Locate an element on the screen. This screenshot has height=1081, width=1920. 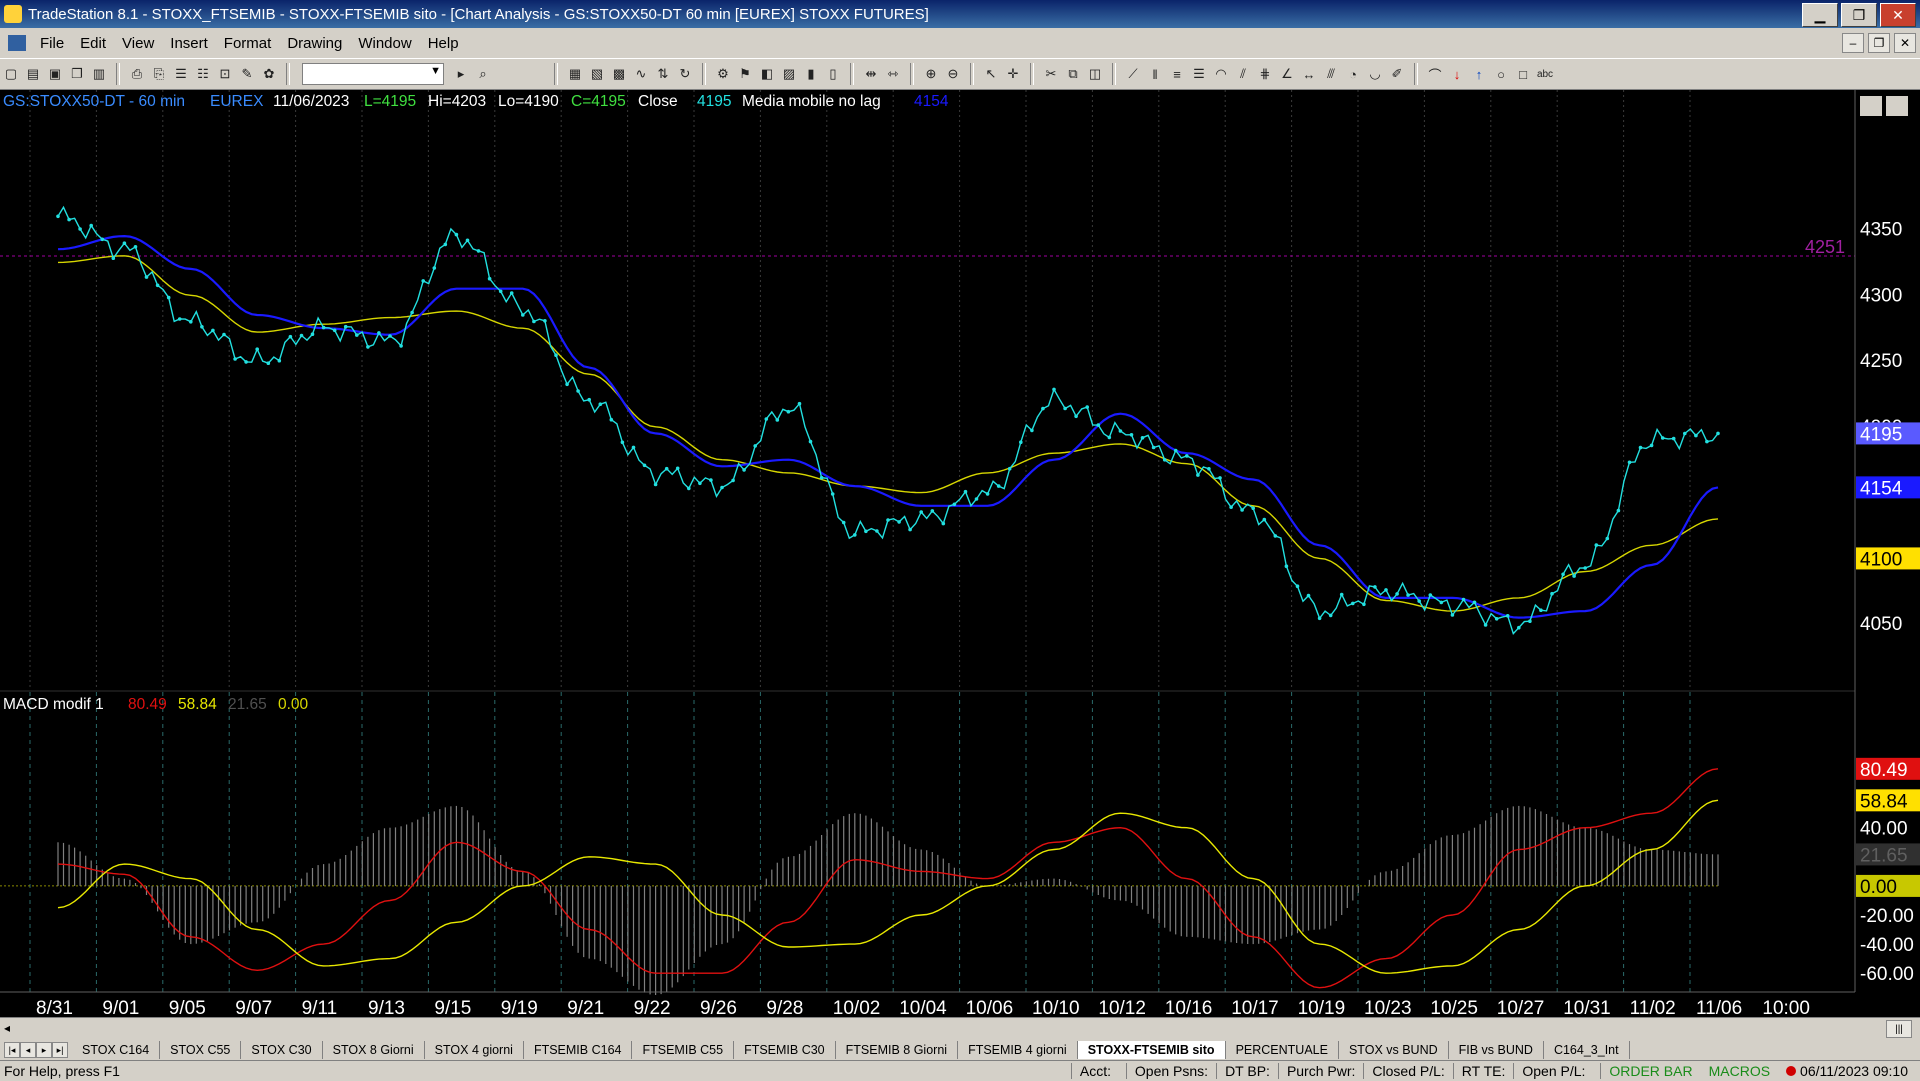
curve-icon: ⌒ is located at coordinates (1435, 74).